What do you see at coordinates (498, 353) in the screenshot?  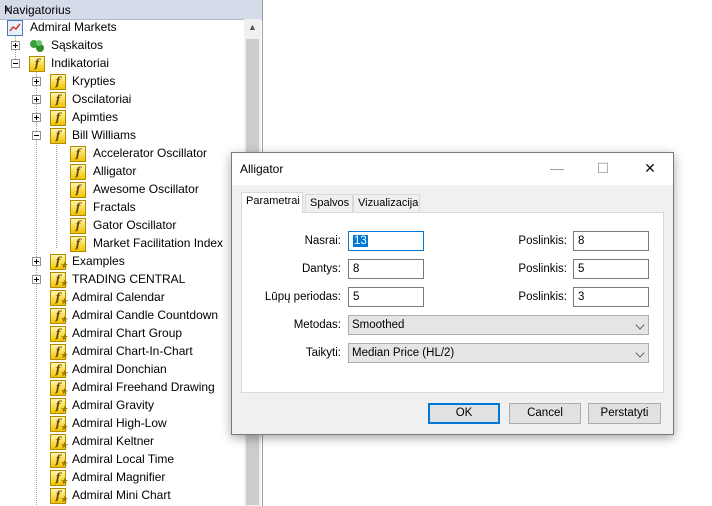 I see `apply-to-select: Median Price (HL/2)` at bounding box center [498, 353].